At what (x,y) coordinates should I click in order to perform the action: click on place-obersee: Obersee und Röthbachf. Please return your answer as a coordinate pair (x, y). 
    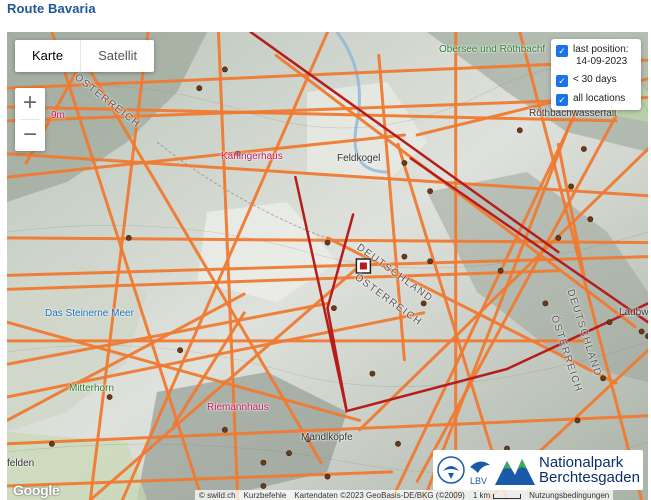
    Looking at the image, I should click on (492, 49).